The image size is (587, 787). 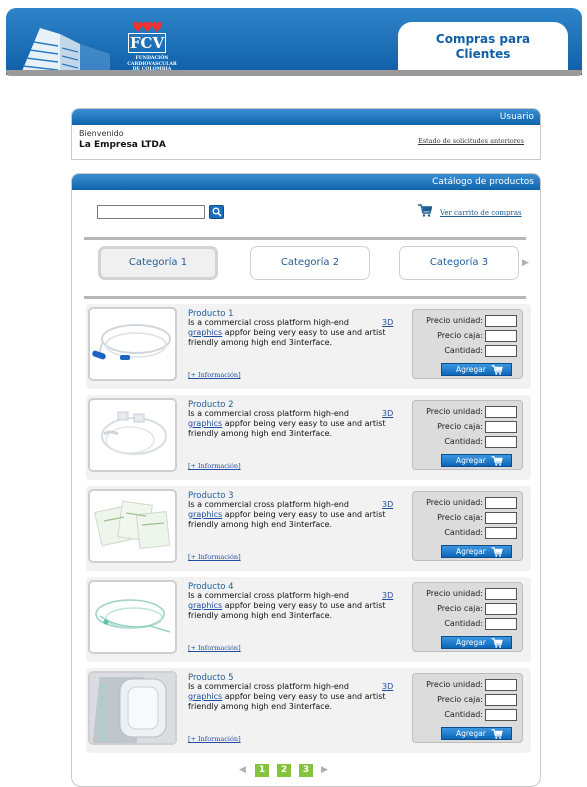 What do you see at coordinates (471, 141) in the screenshot?
I see `history-link: Estado de solicitudes anteriores` at bounding box center [471, 141].